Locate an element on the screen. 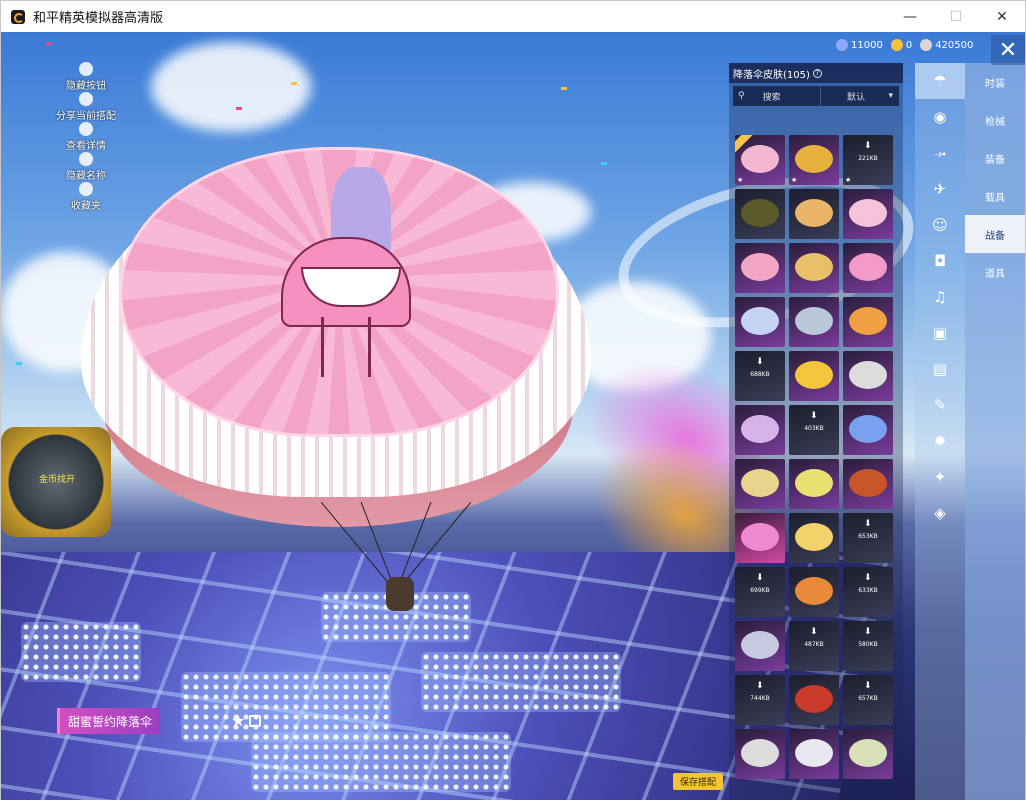  search-row: ⚲ 搜索 默认 ▾ is located at coordinates (816, 96).